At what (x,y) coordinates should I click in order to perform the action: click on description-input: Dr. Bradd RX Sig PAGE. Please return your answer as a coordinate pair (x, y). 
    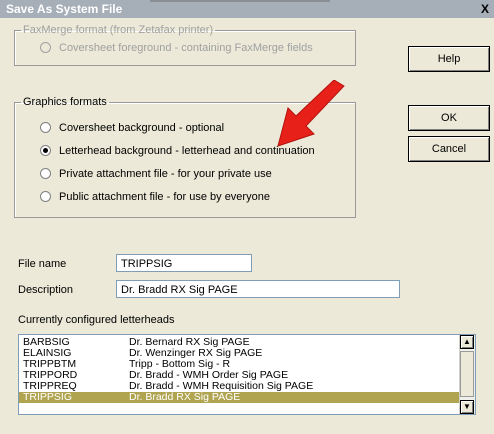
    Looking at the image, I should click on (258, 289).